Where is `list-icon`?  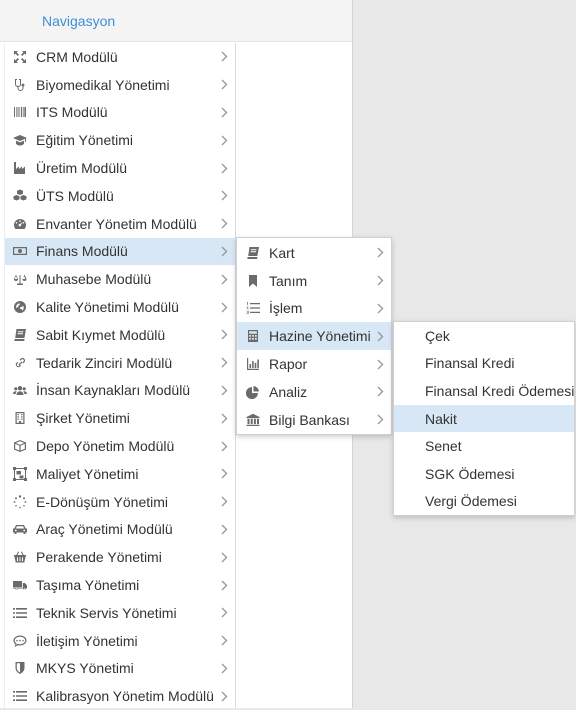
list-icon is located at coordinates (20, 696).